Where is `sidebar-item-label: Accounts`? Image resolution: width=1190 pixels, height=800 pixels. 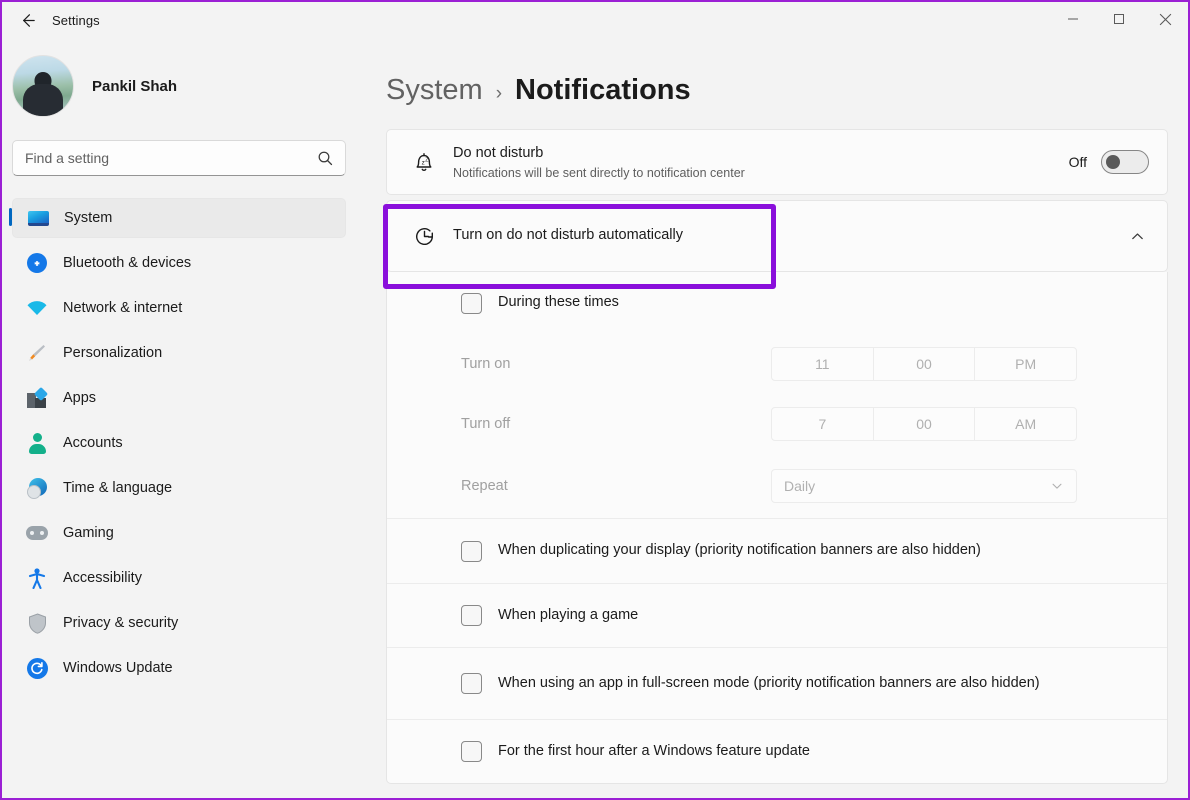
sidebar-item-label: Accounts is located at coordinates (93, 443).